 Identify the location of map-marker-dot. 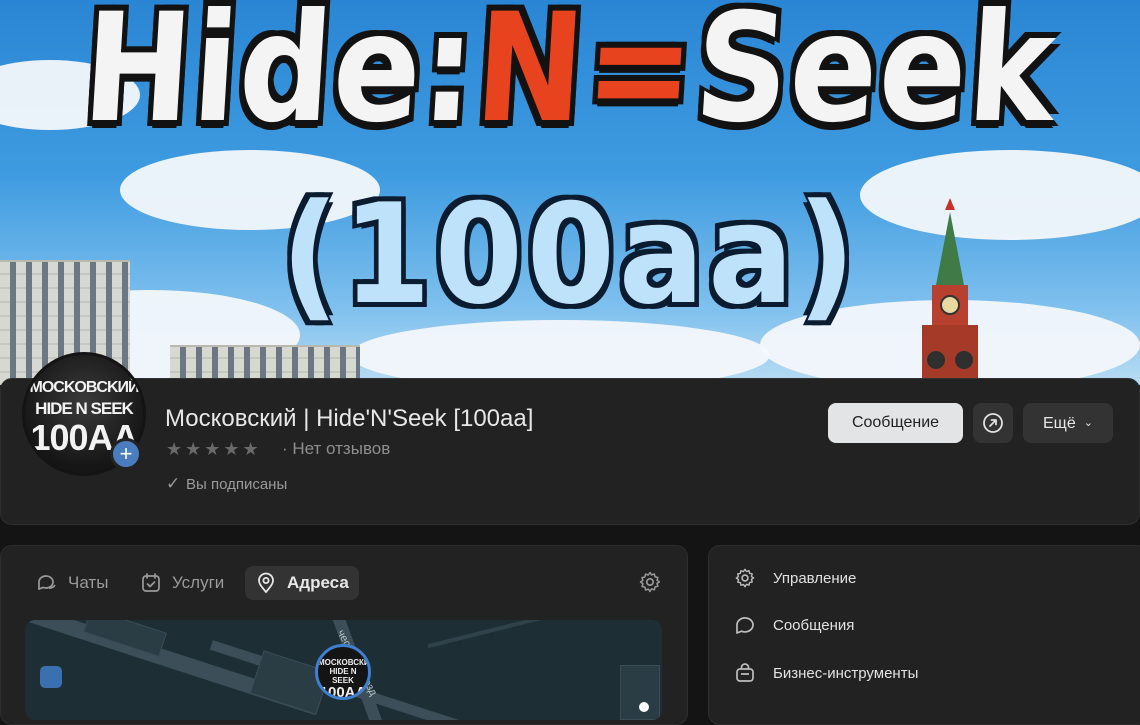
(644, 707).